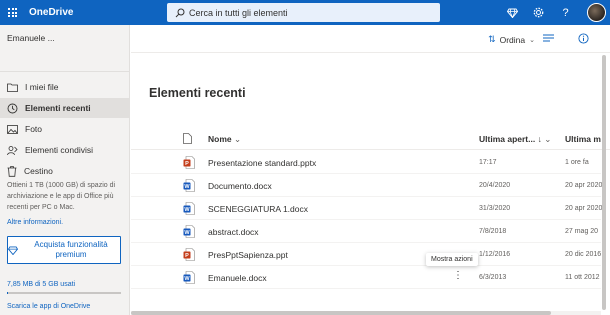 This screenshot has height=315, width=610. Describe the element at coordinates (492, 39) in the screenshot. I see `sort-arrow-icon: ⇅` at that location.